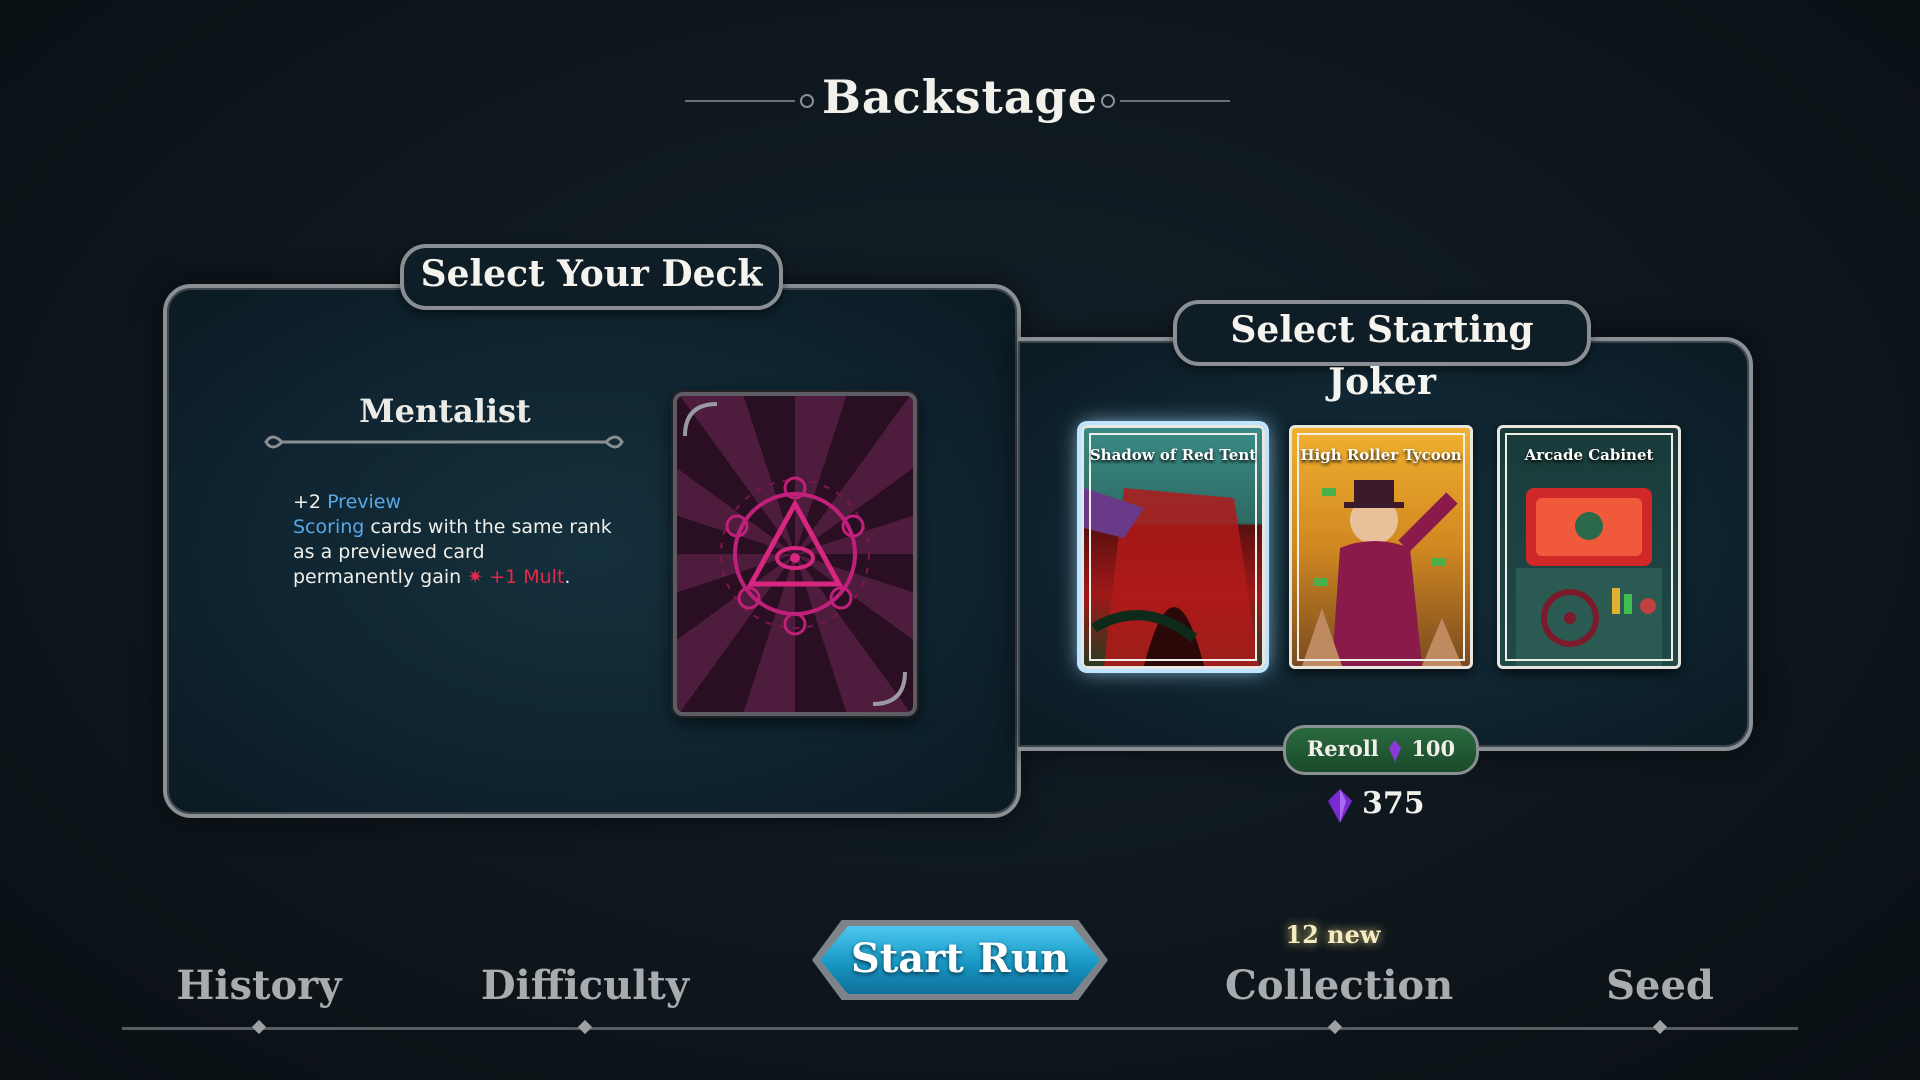 This screenshot has height=1080, width=1920. I want to click on deck-name: Mentalist, so click(445, 411).